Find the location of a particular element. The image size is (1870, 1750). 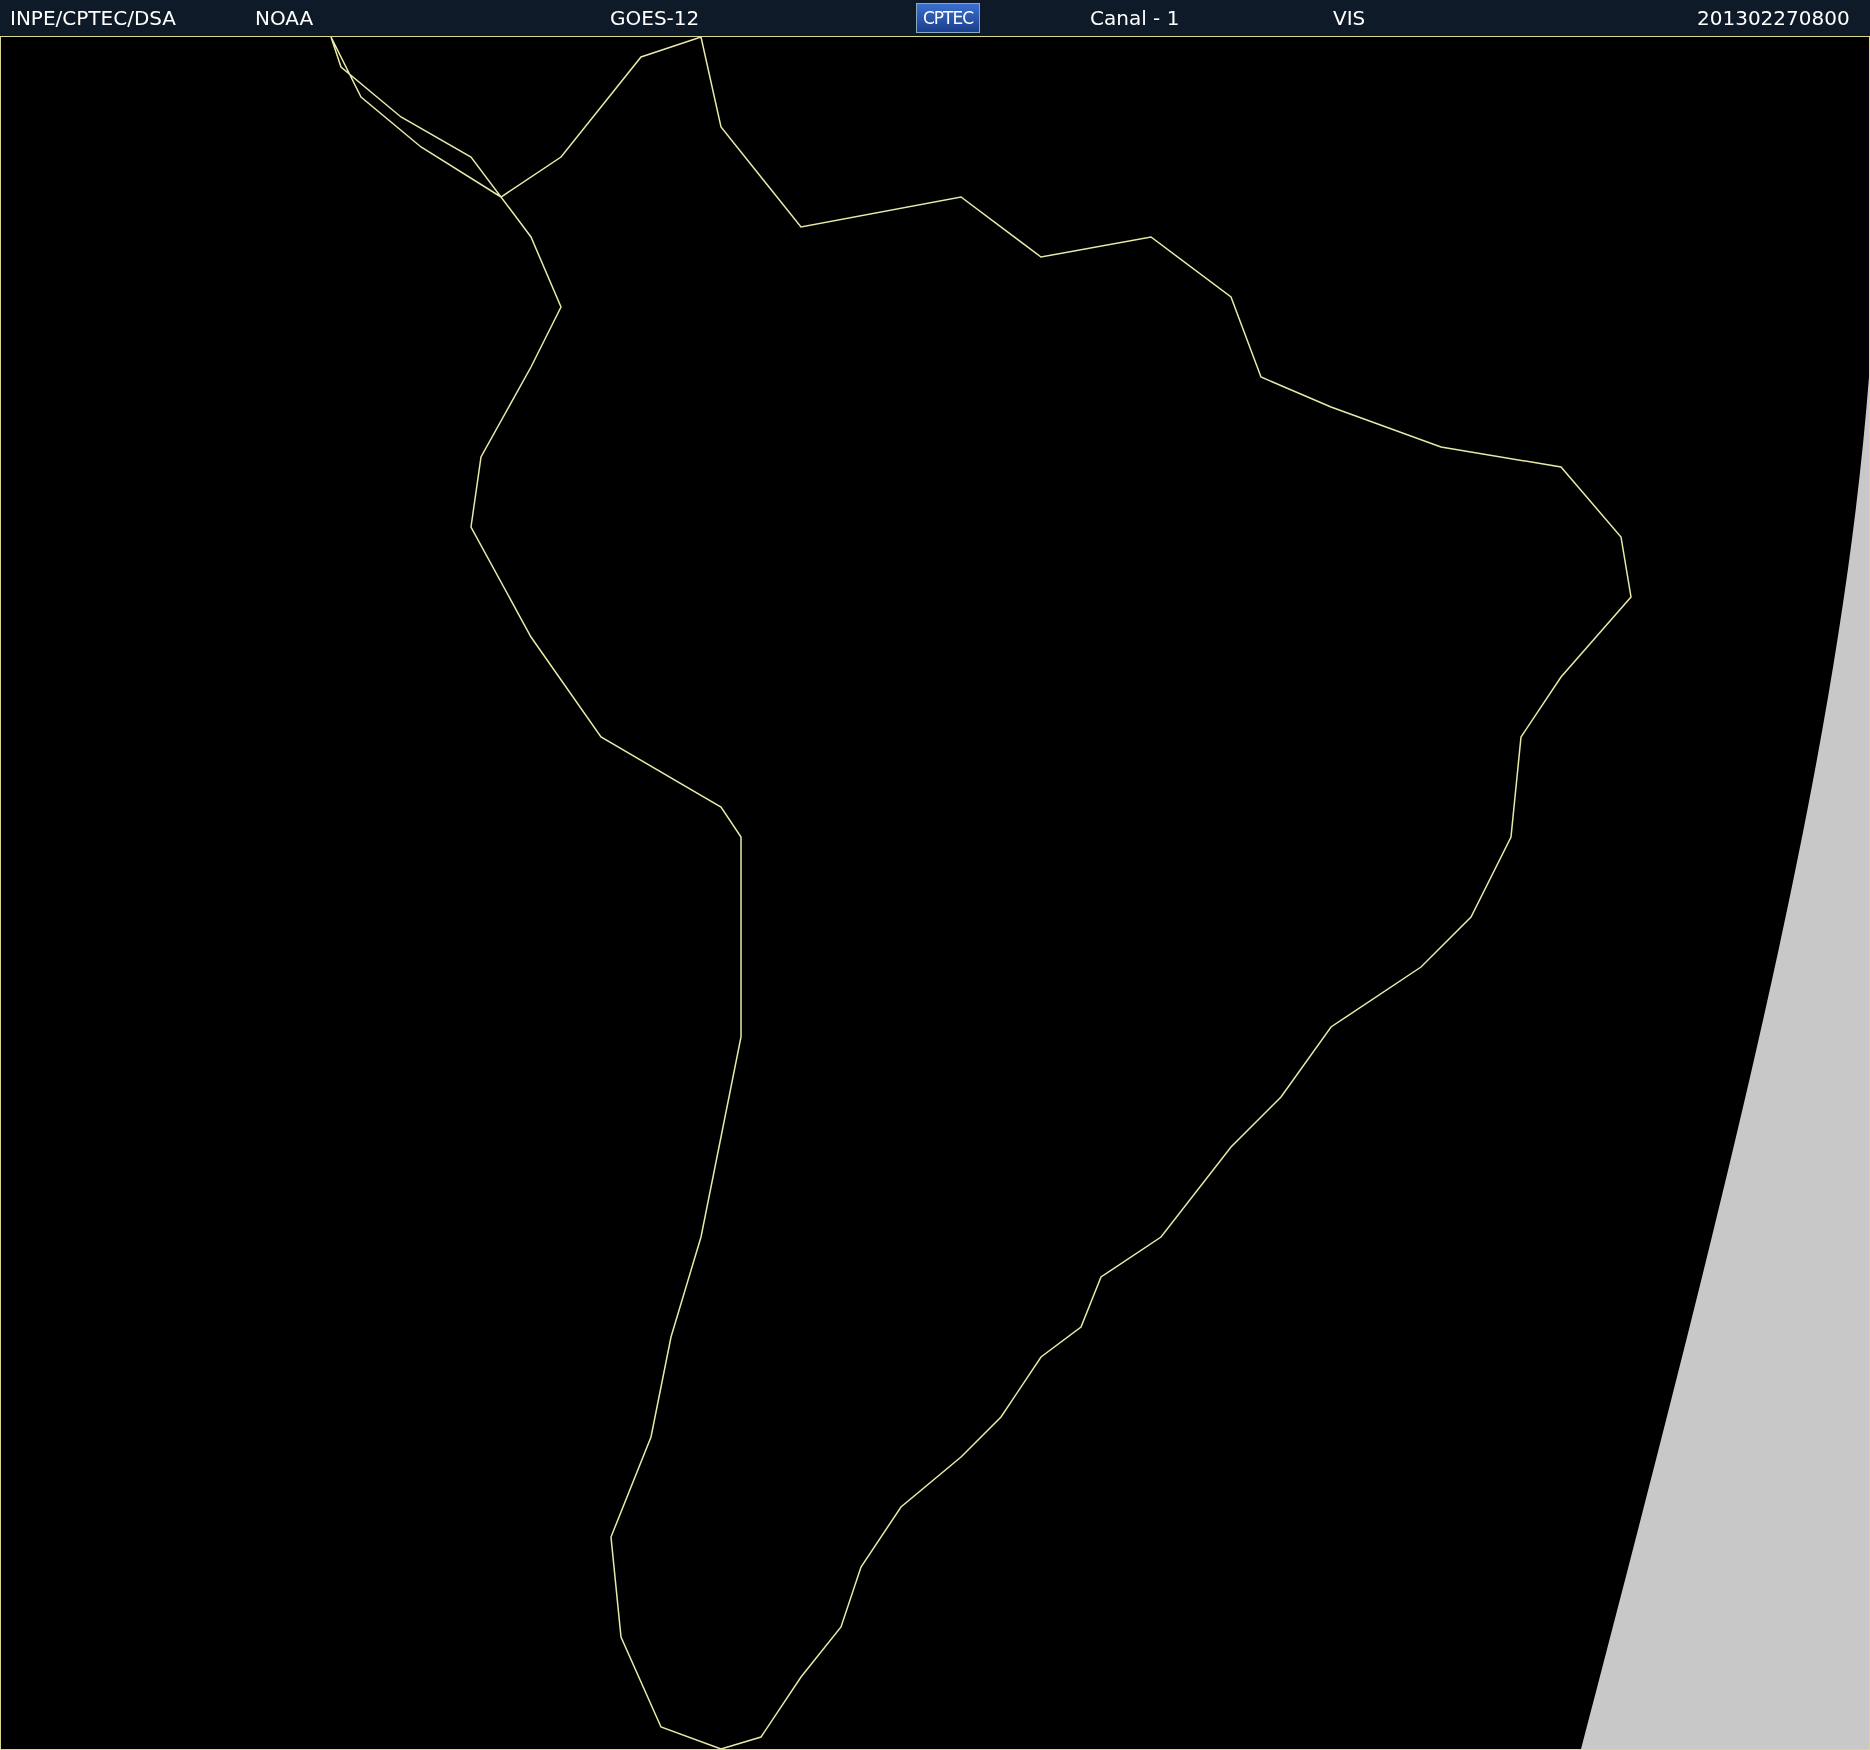

header-label: Canal - 1 is located at coordinates (1134, 18).